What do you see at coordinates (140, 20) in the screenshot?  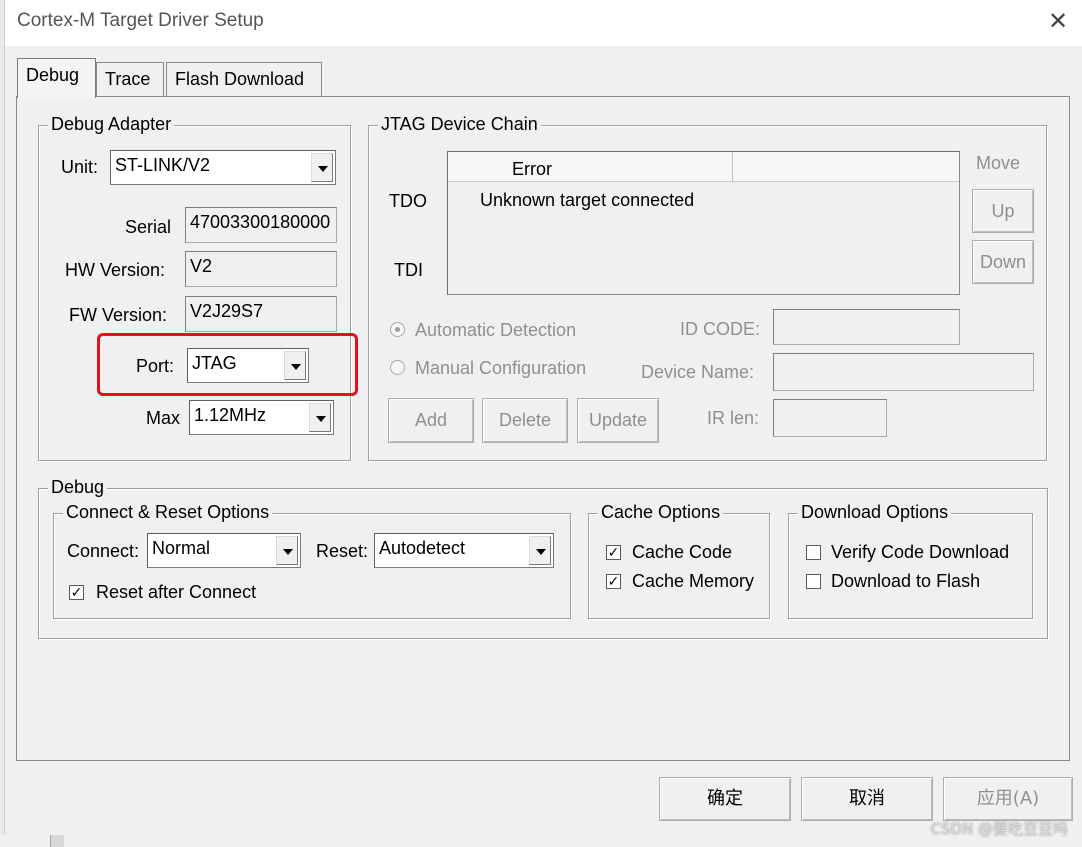 I see `window-title: Cortex-M Target Driver Setup` at bounding box center [140, 20].